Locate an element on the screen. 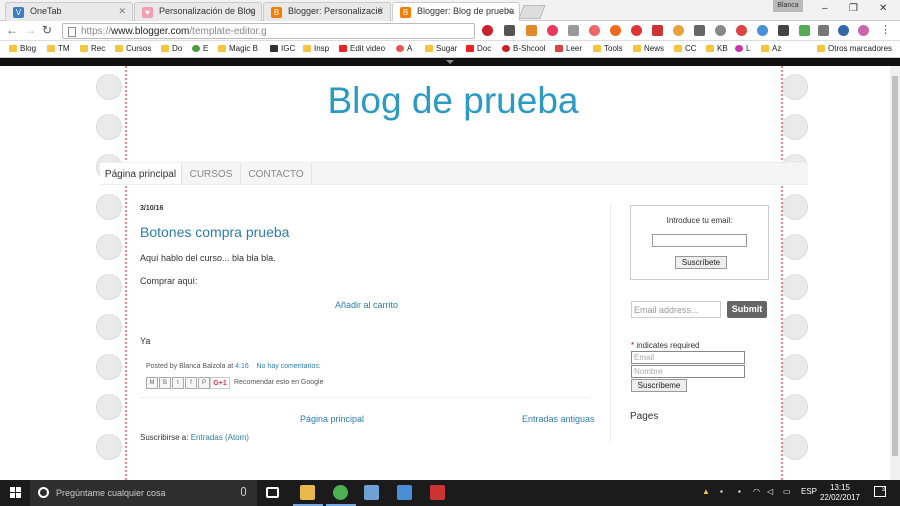  bookmark-item: Edit video is located at coordinates (362, 48).